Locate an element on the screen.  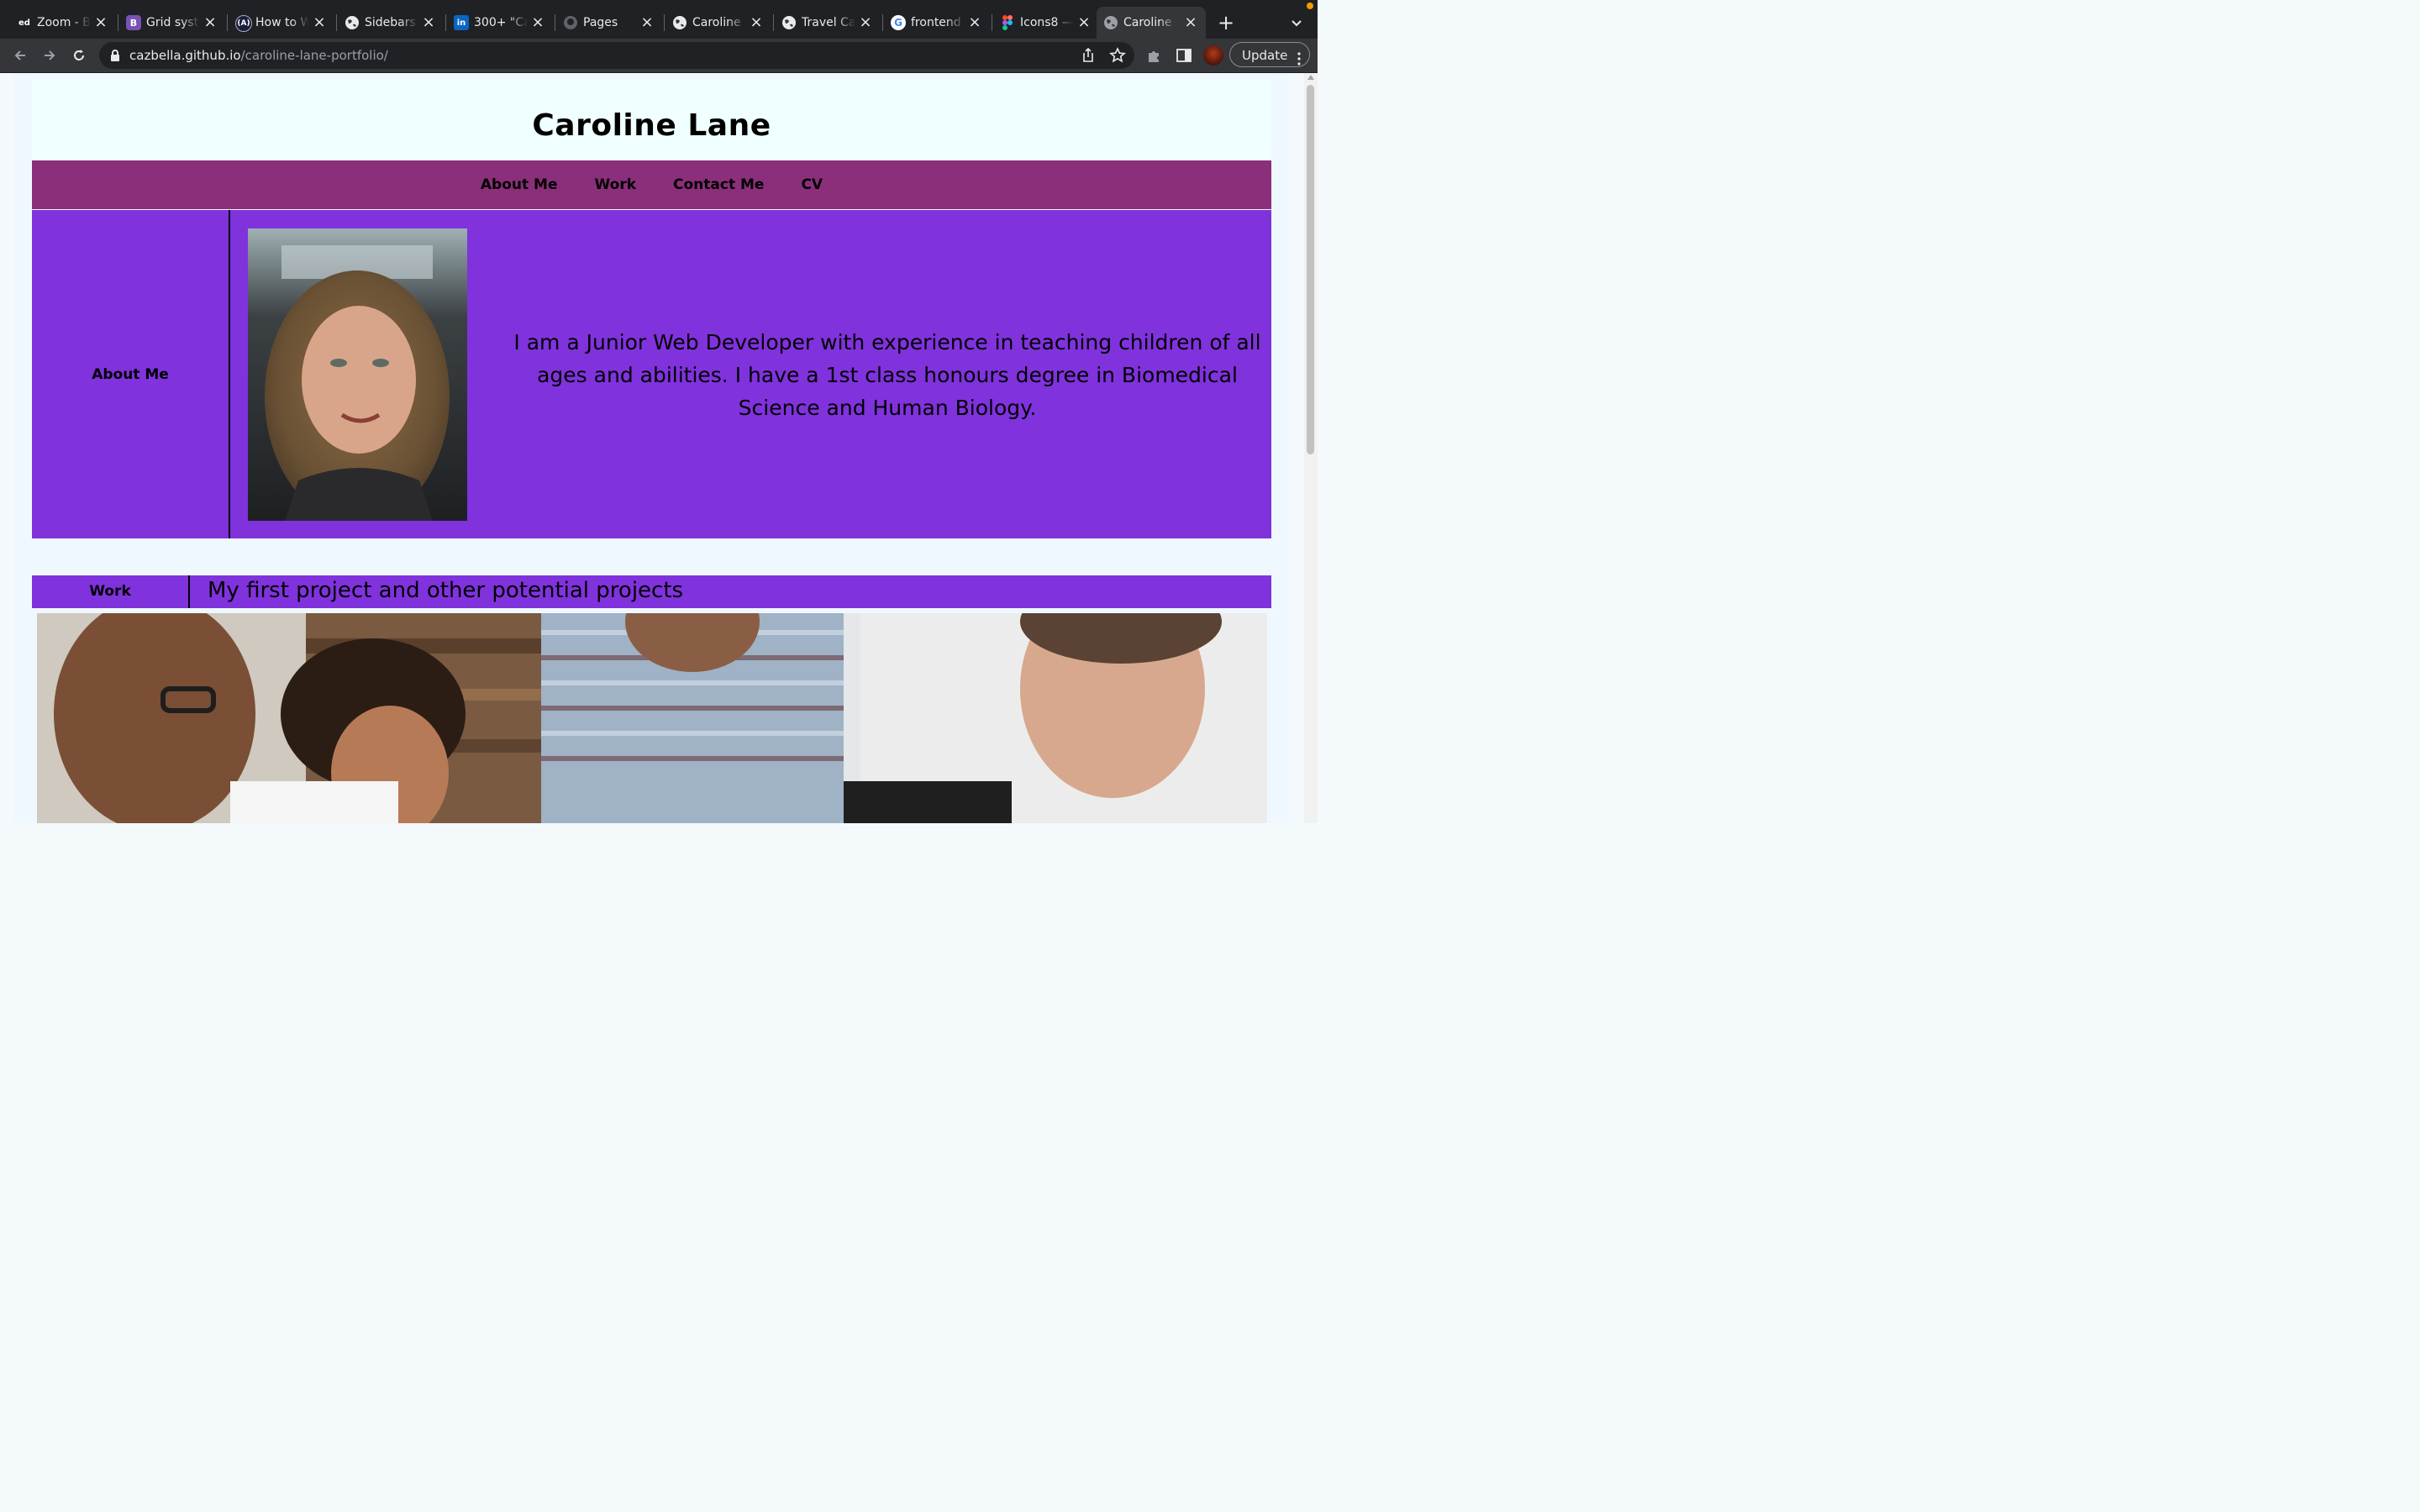
nav-link-work: Work is located at coordinates (616, 184).